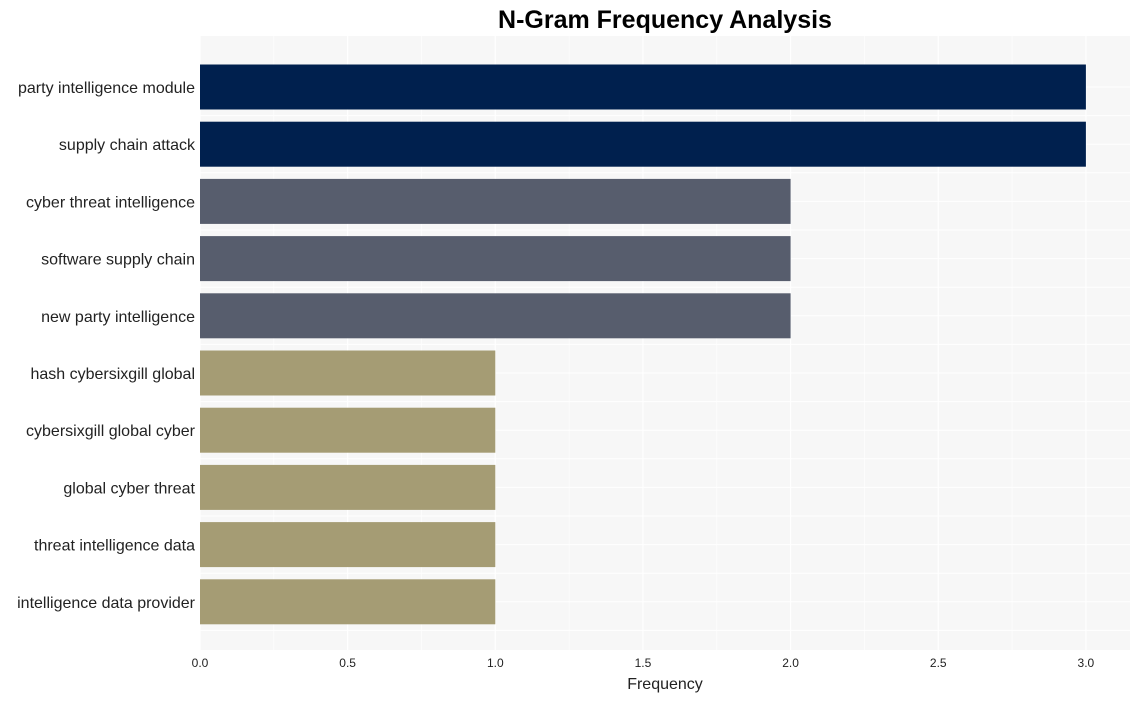 This screenshot has width=1140, height=701. I want to click on x-tick-label: 0.0, so click(200, 663).